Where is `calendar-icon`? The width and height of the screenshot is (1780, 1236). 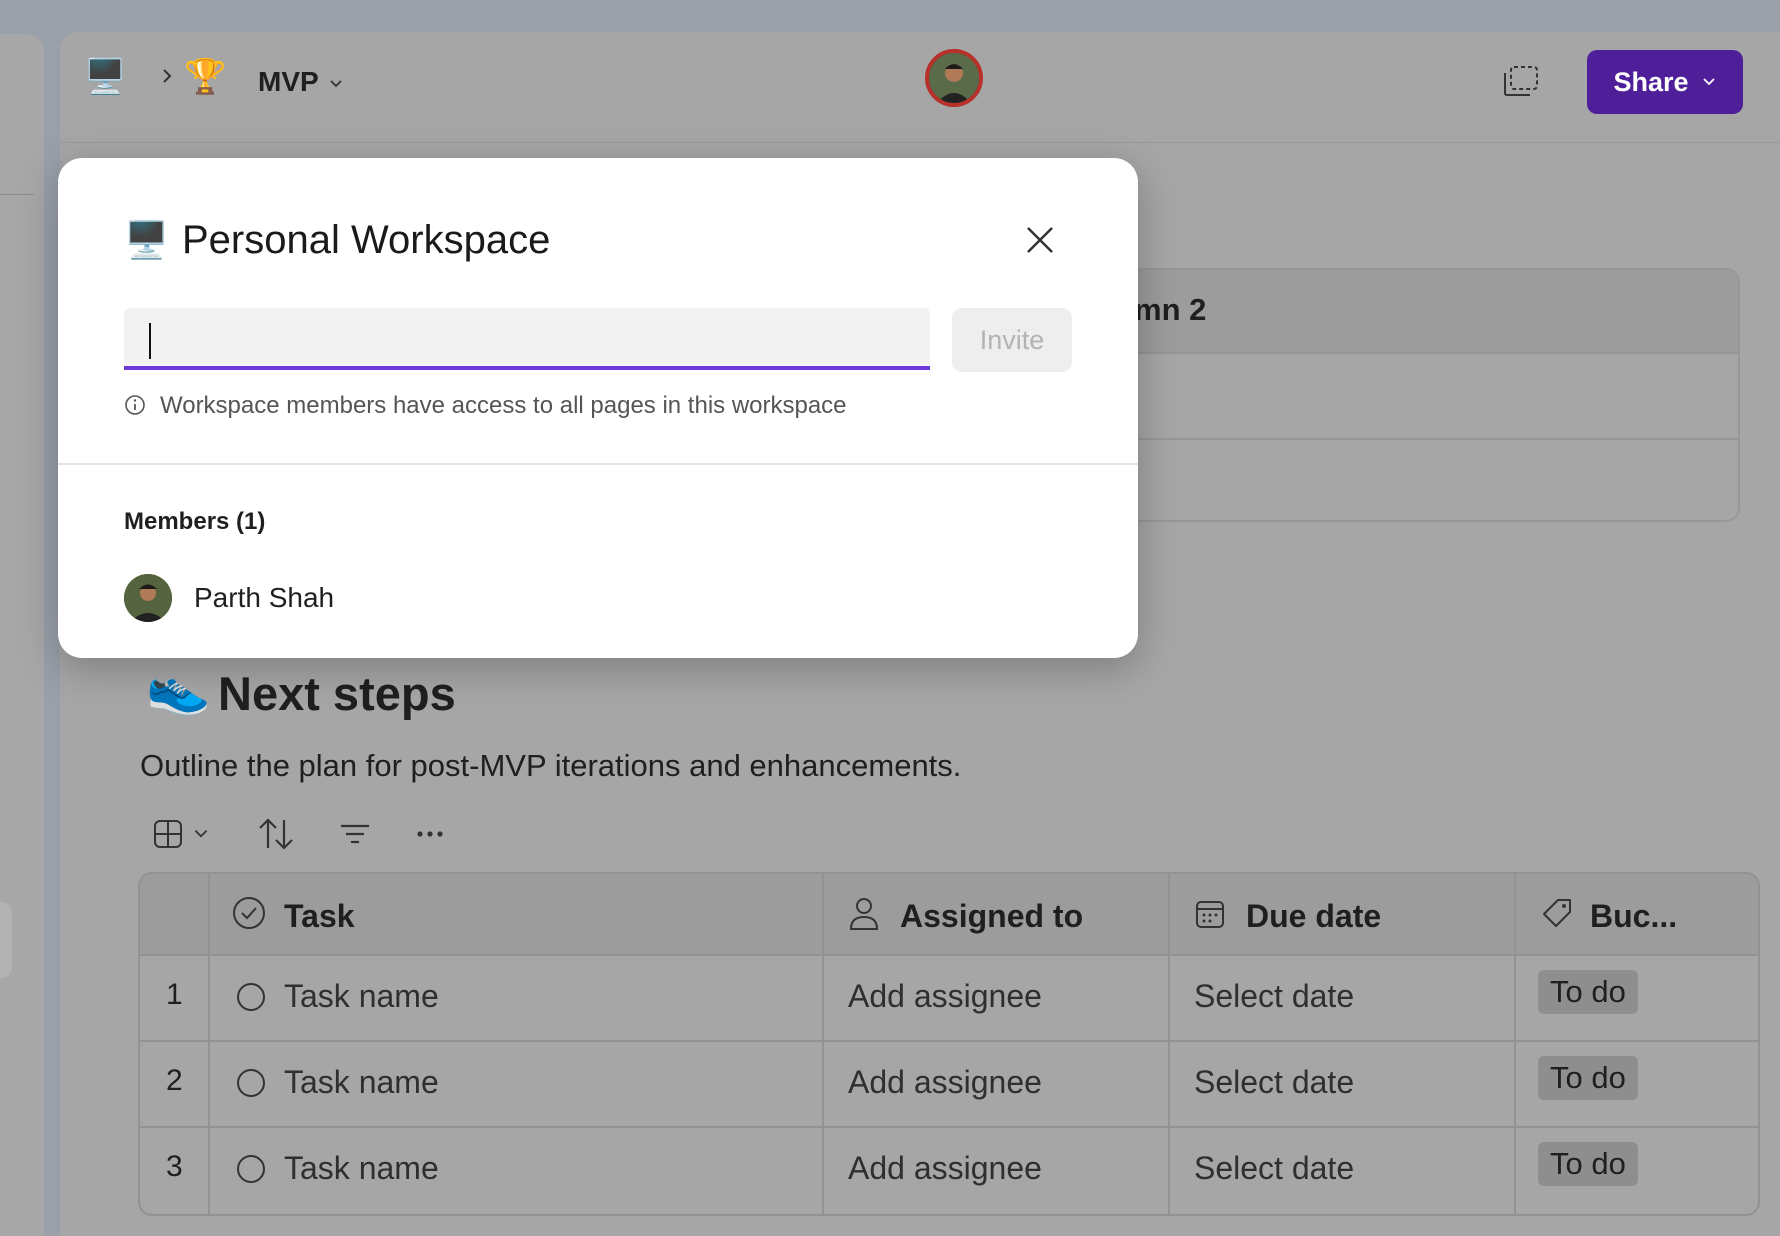 calendar-icon is located at coordinates (1210, 914).